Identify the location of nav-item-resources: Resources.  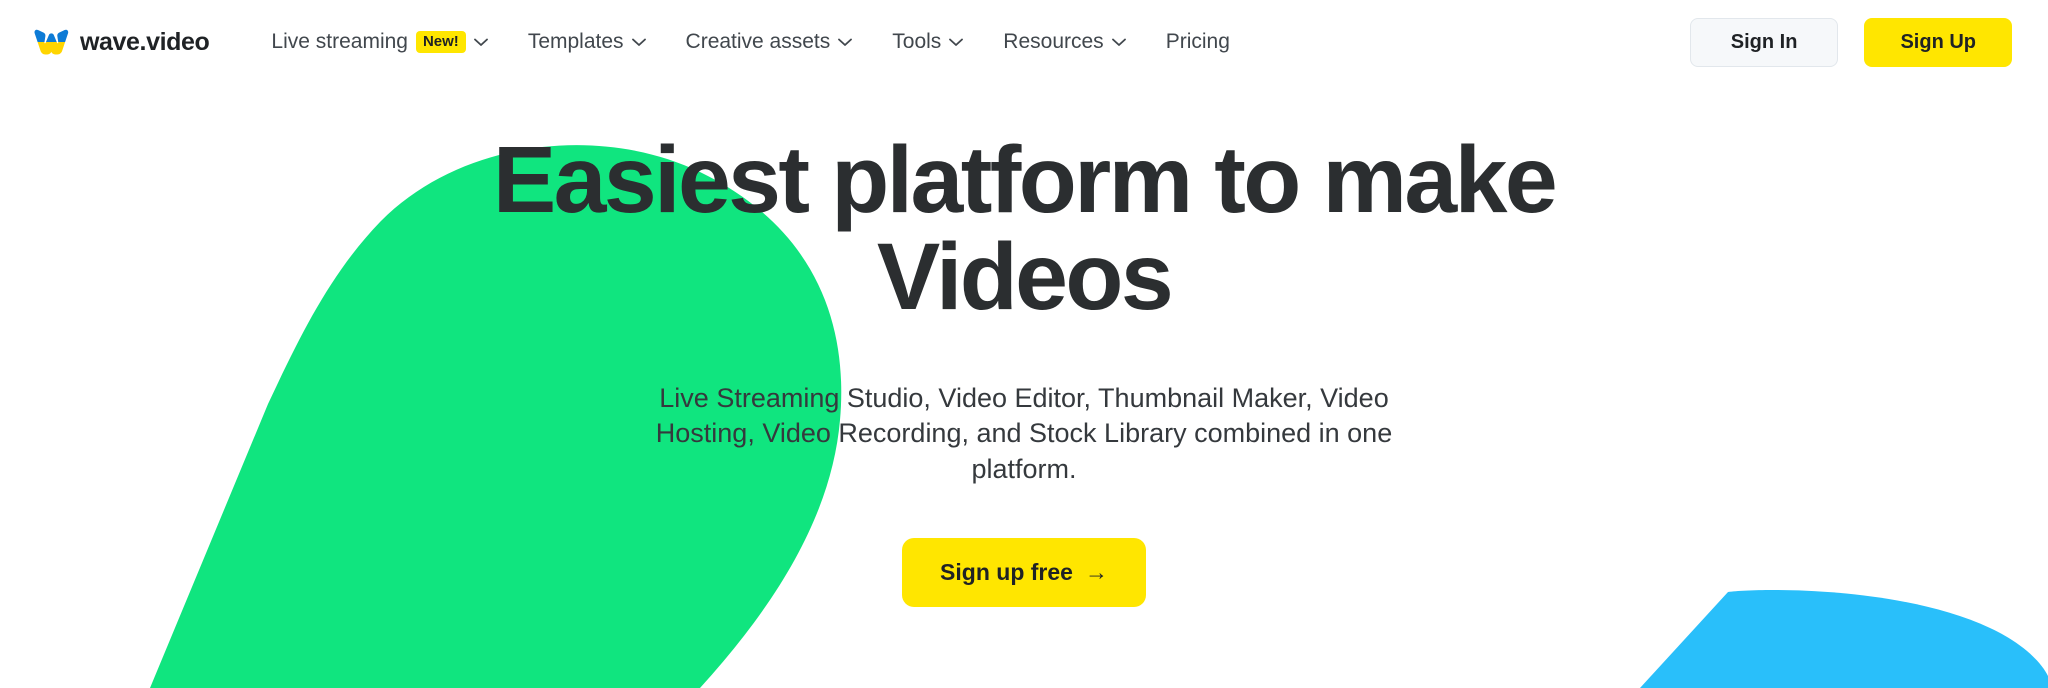
(1064, 42).